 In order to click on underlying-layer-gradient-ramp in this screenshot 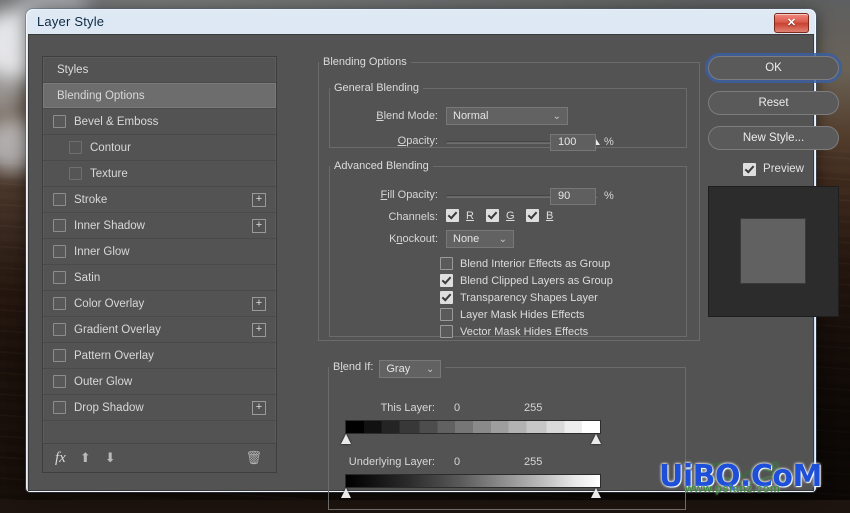, I will do `click(473, 481)`.